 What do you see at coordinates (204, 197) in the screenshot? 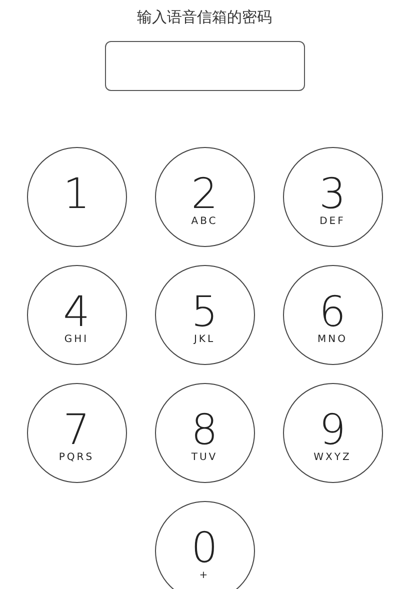
I see `keypad-key: 2 ABC` at bounding box center [204, 197].